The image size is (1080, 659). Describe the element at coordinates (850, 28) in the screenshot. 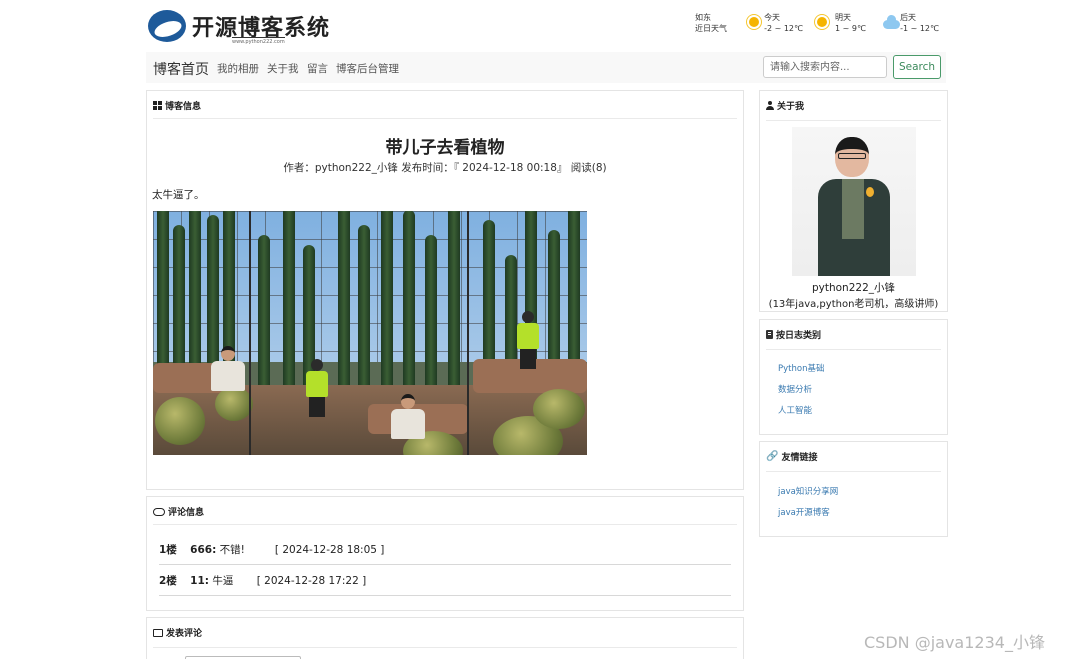

I see `weather-day-temp: 1 ~ 9℃` at that location.